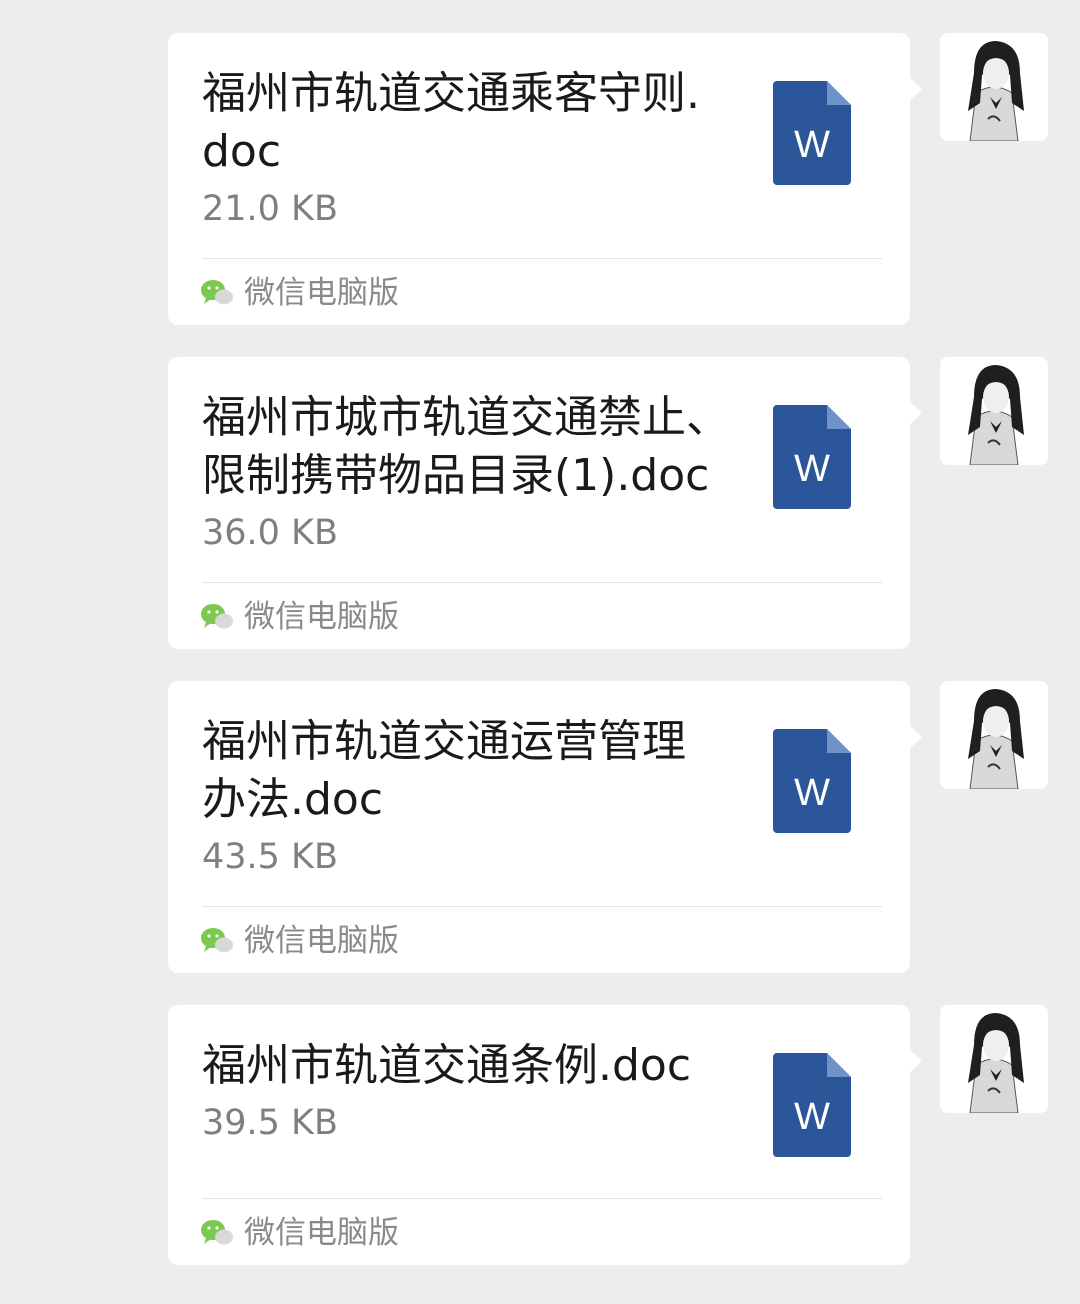 The image size is (1080, 1304). What do you see at coordinates (270, 533) in the screenshot?
I see `file-size: 36.0 KB` at bounding box center [270, 533].